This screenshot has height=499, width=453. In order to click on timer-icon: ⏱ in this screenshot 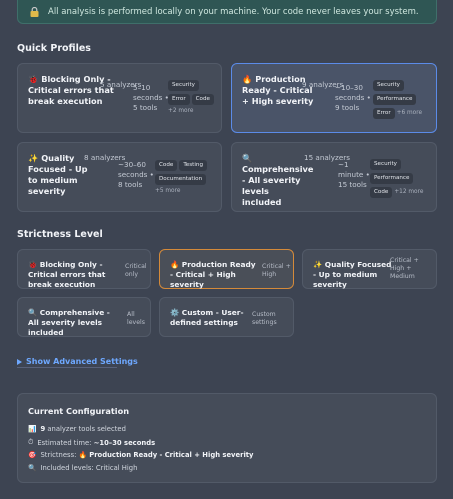, I will do `click(31, 442)`.